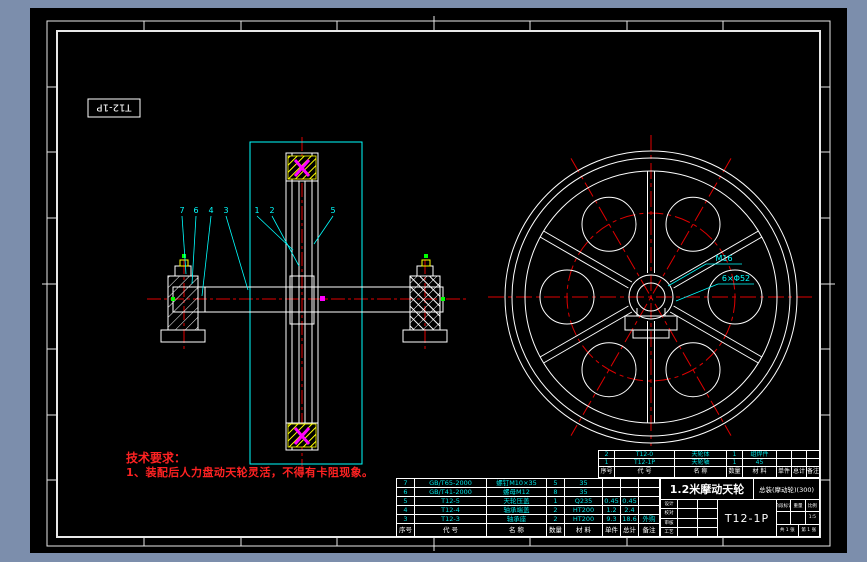 The height and width of the screenshot is (562, 867). I want to click on technical-requirements: 技术要求： 1、装配后人力盘动天轮灵活，不得有卡阻现象。, so click(260, 465).